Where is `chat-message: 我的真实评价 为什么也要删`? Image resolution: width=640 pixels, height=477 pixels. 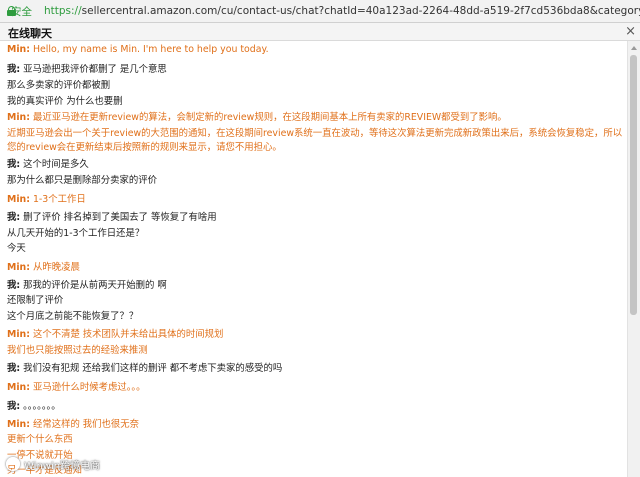
chat-message: 我的真实评价 为什么也要删 is located at coordinates (65, 101).